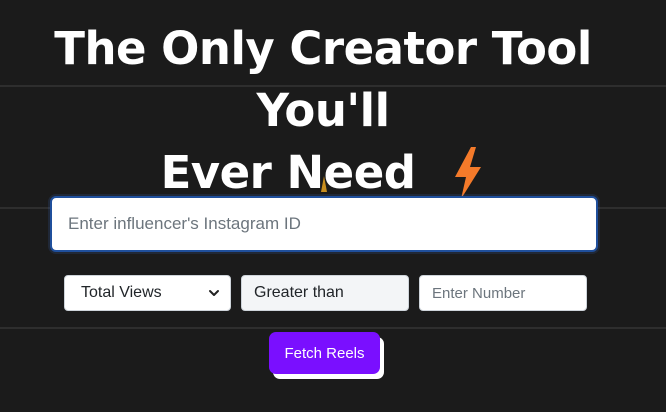  What do you see at coordinates (468, 173) in the screenshot?
I see `lightning-bolt-icon` at bounding box center [468, 173].